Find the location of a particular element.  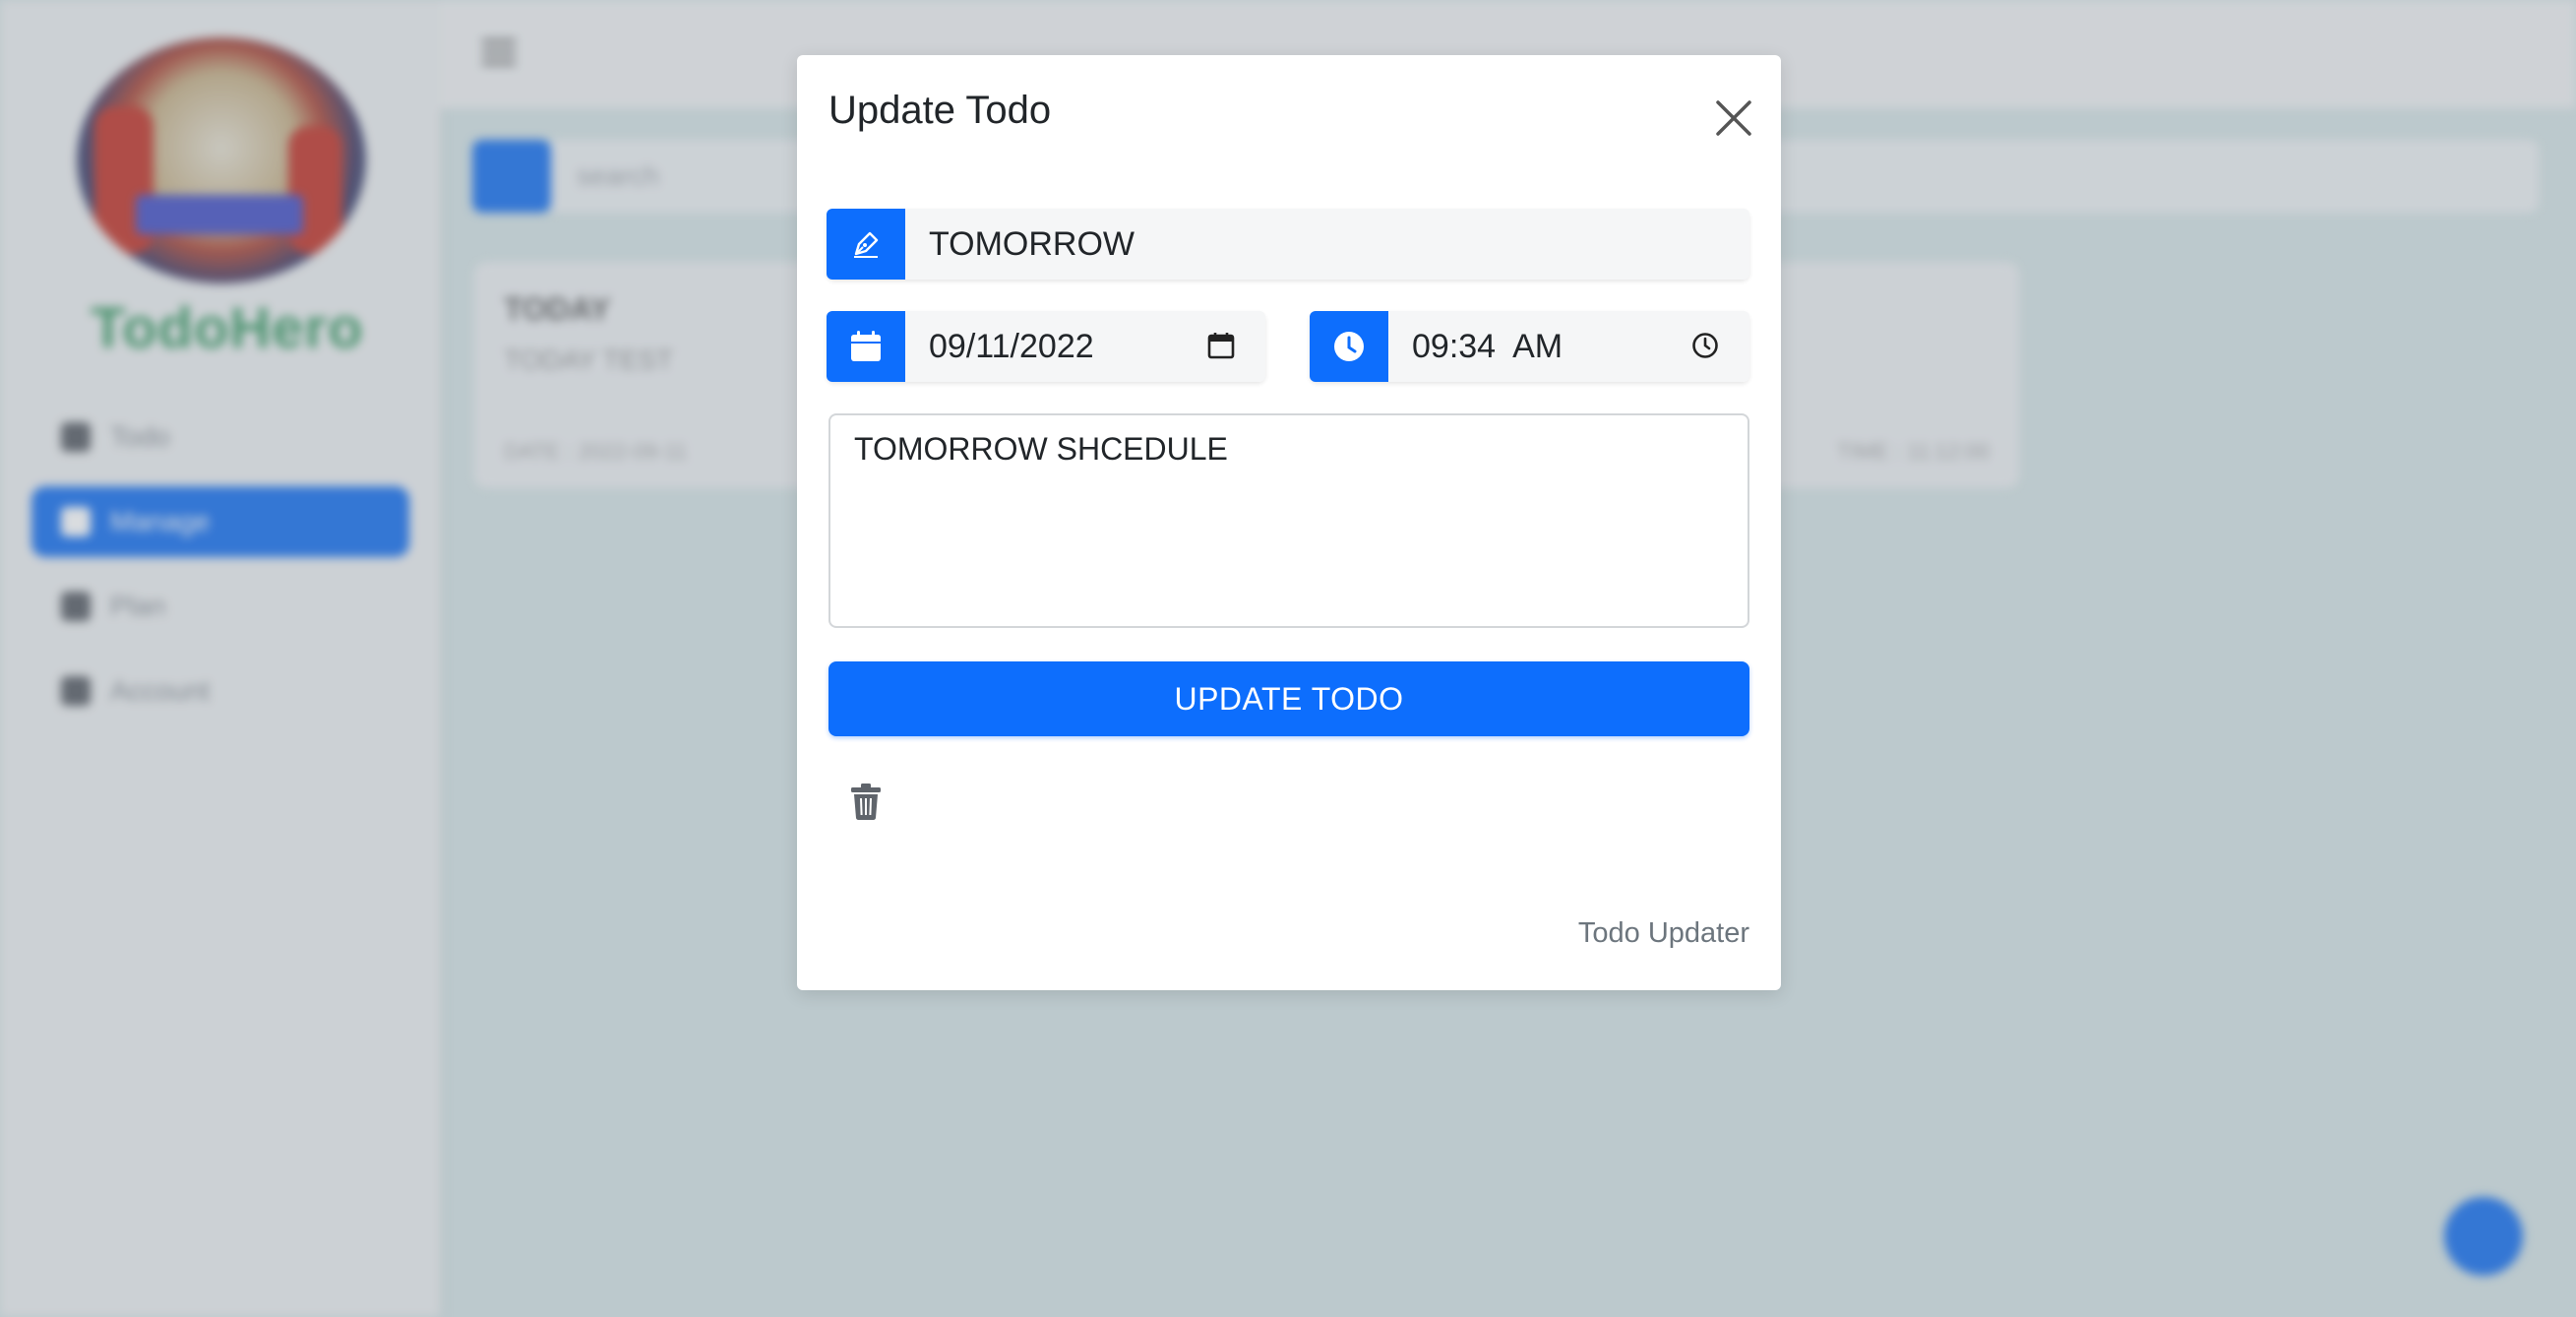

date-field: 09/11/2022 is located at coordinates (1085, 346).